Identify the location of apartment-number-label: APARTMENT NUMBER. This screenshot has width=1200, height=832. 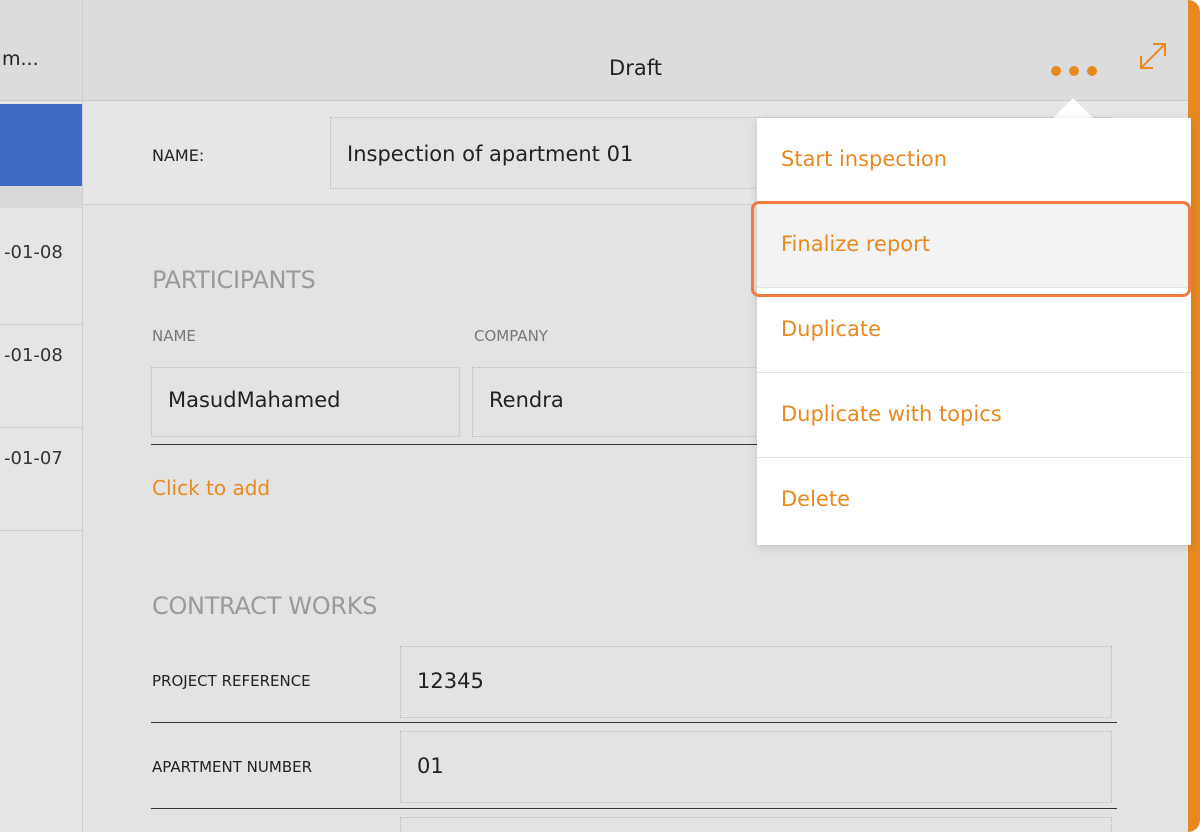
(232, 767).